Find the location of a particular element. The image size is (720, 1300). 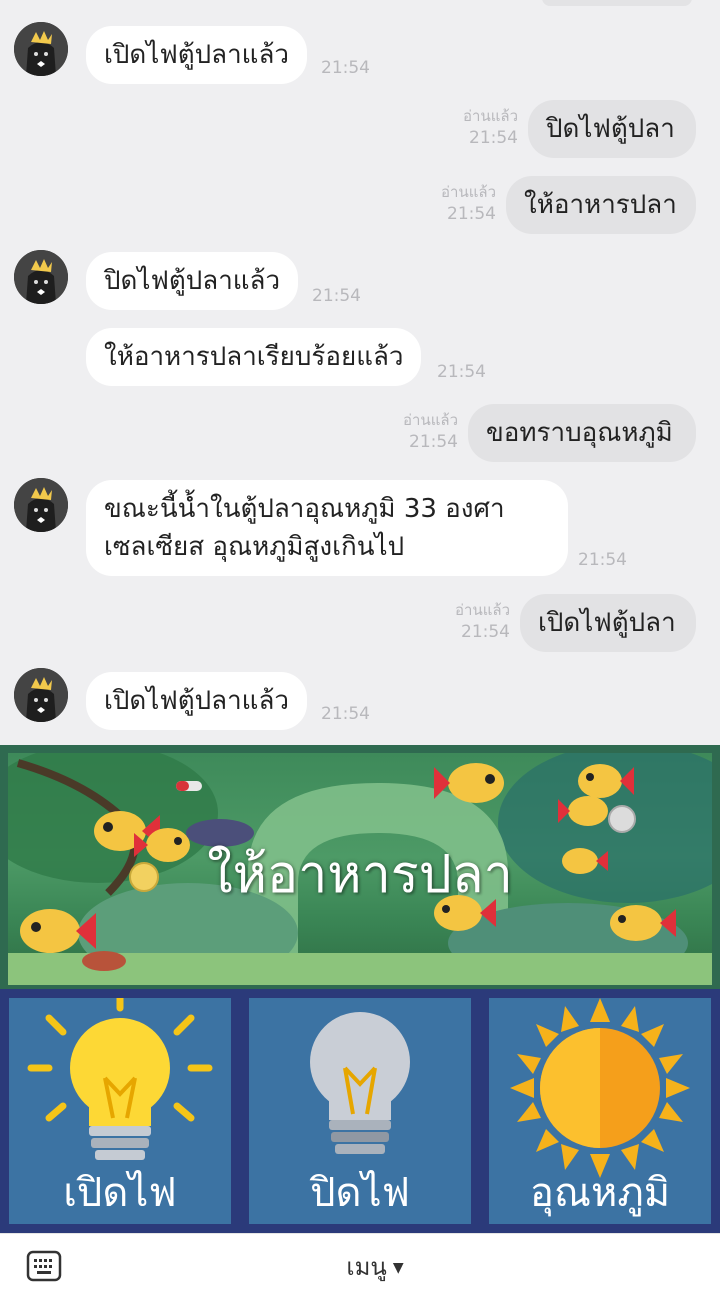

coin-icon is located at coordinates (622, 819).